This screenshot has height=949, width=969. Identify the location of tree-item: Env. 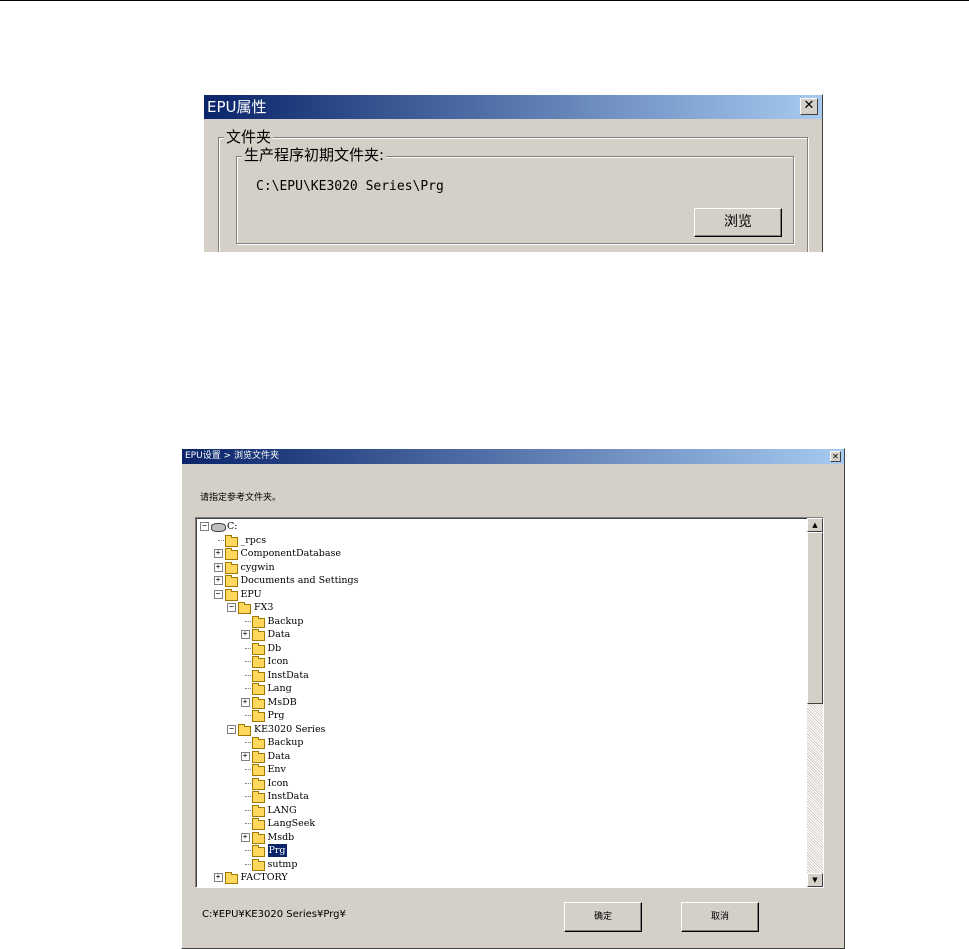
(496, 769).